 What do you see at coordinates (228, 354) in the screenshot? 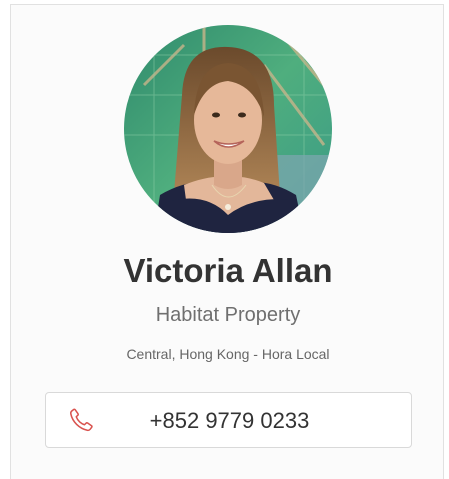
I see `agent-location: Central, Hong Kong - Hora Local` at bounding box center [228, 354].